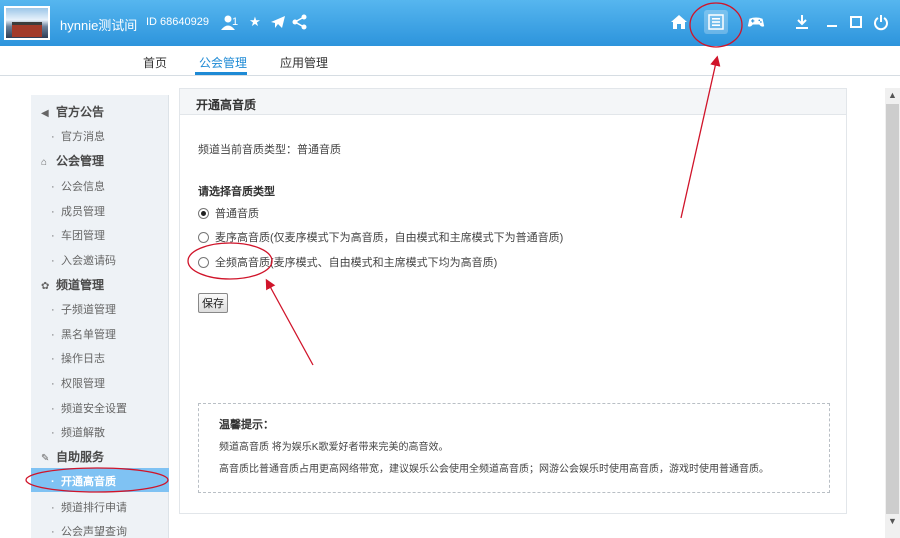 This screenshot has height=538, width=900. I want to click on sidebar-item-subchannels: · 子频道管理, so click(83, 309).